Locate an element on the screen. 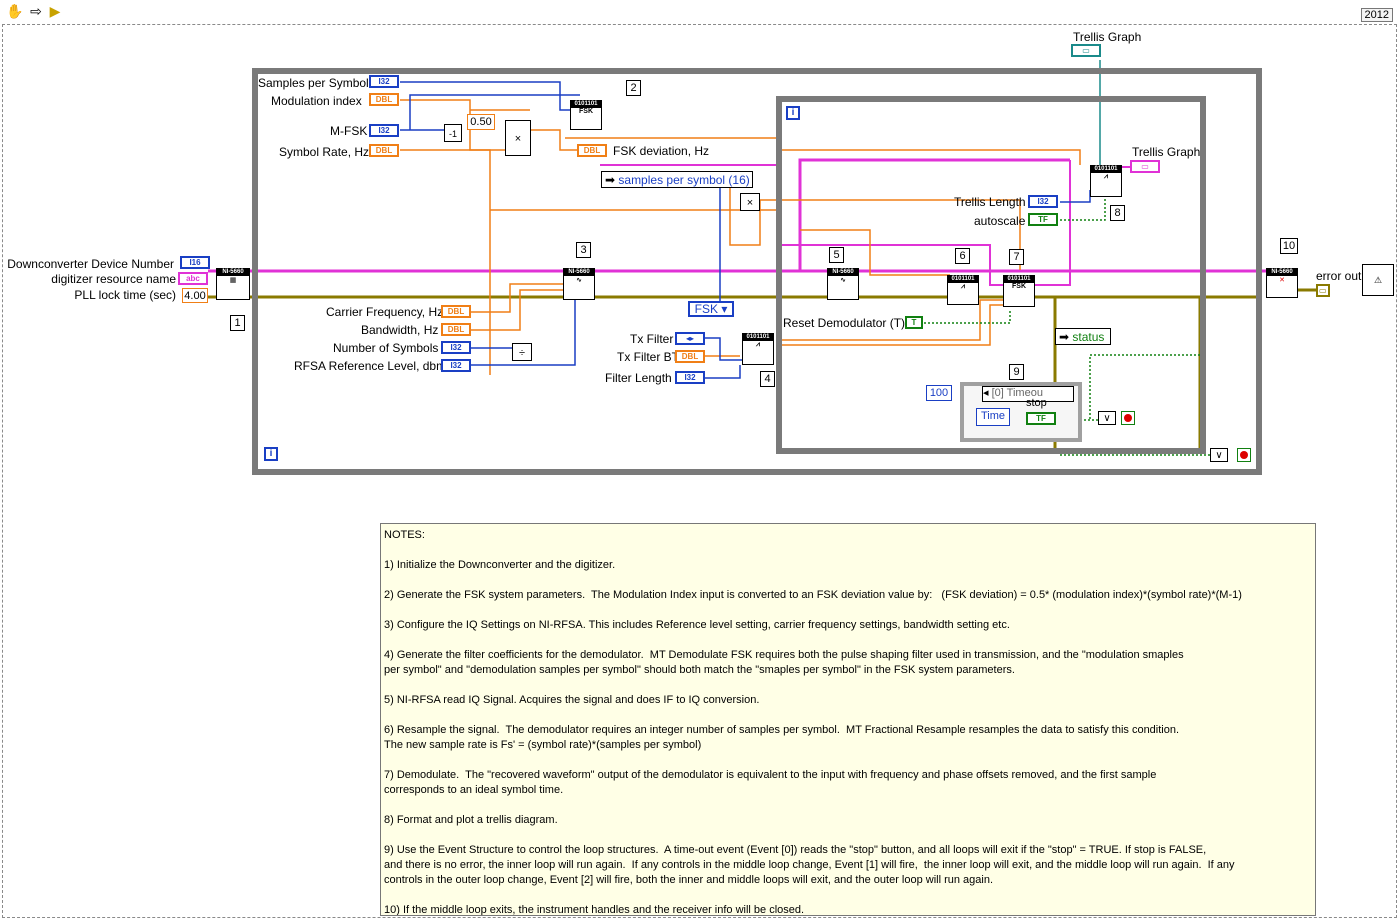 The height and width of the screenshot is (920, 1399). fsk-system-params-vi: 0101101 FSK is located at coordinates (586, 115).